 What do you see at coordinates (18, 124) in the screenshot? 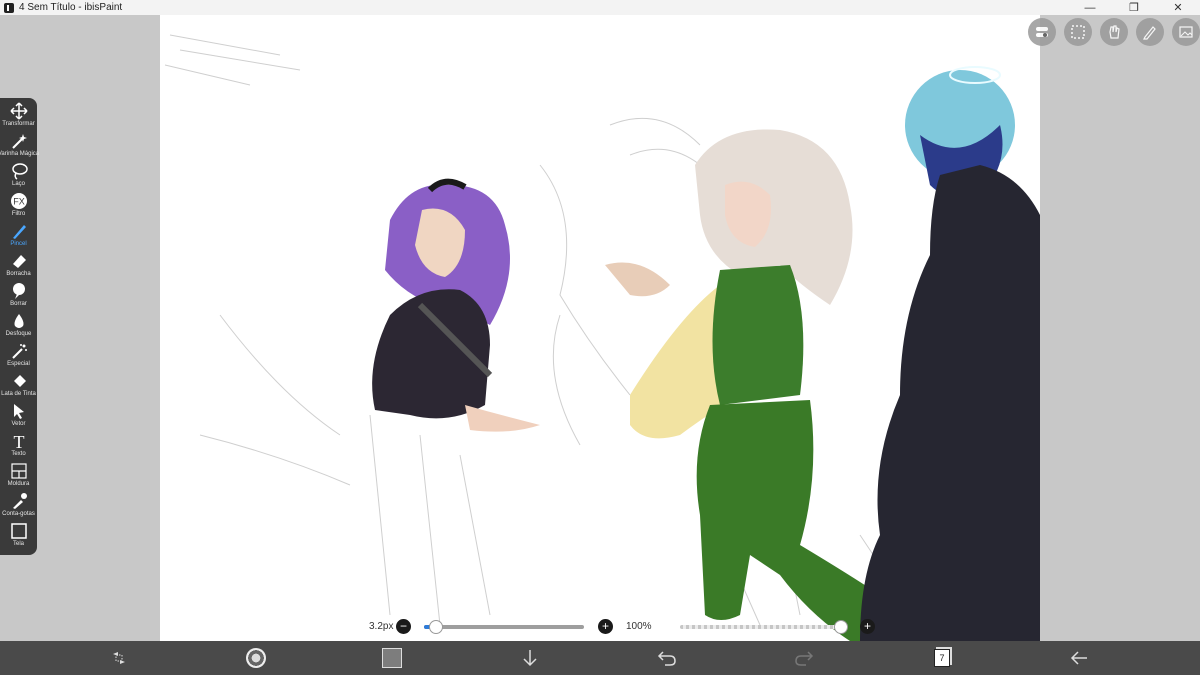
I see `tool-label: Transformar` at bounding box center [18, 124].